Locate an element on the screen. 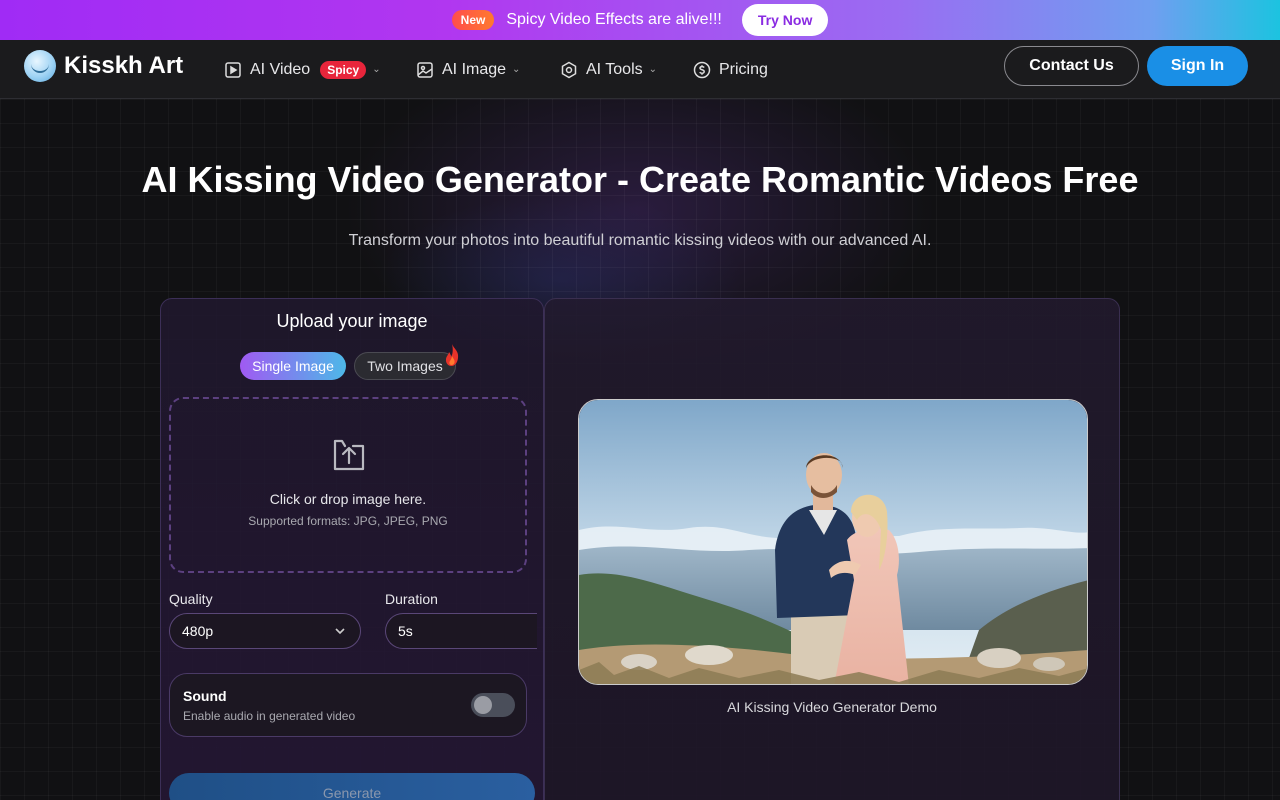  two-images-tab: Two Images is located at coordinates (405, 366).